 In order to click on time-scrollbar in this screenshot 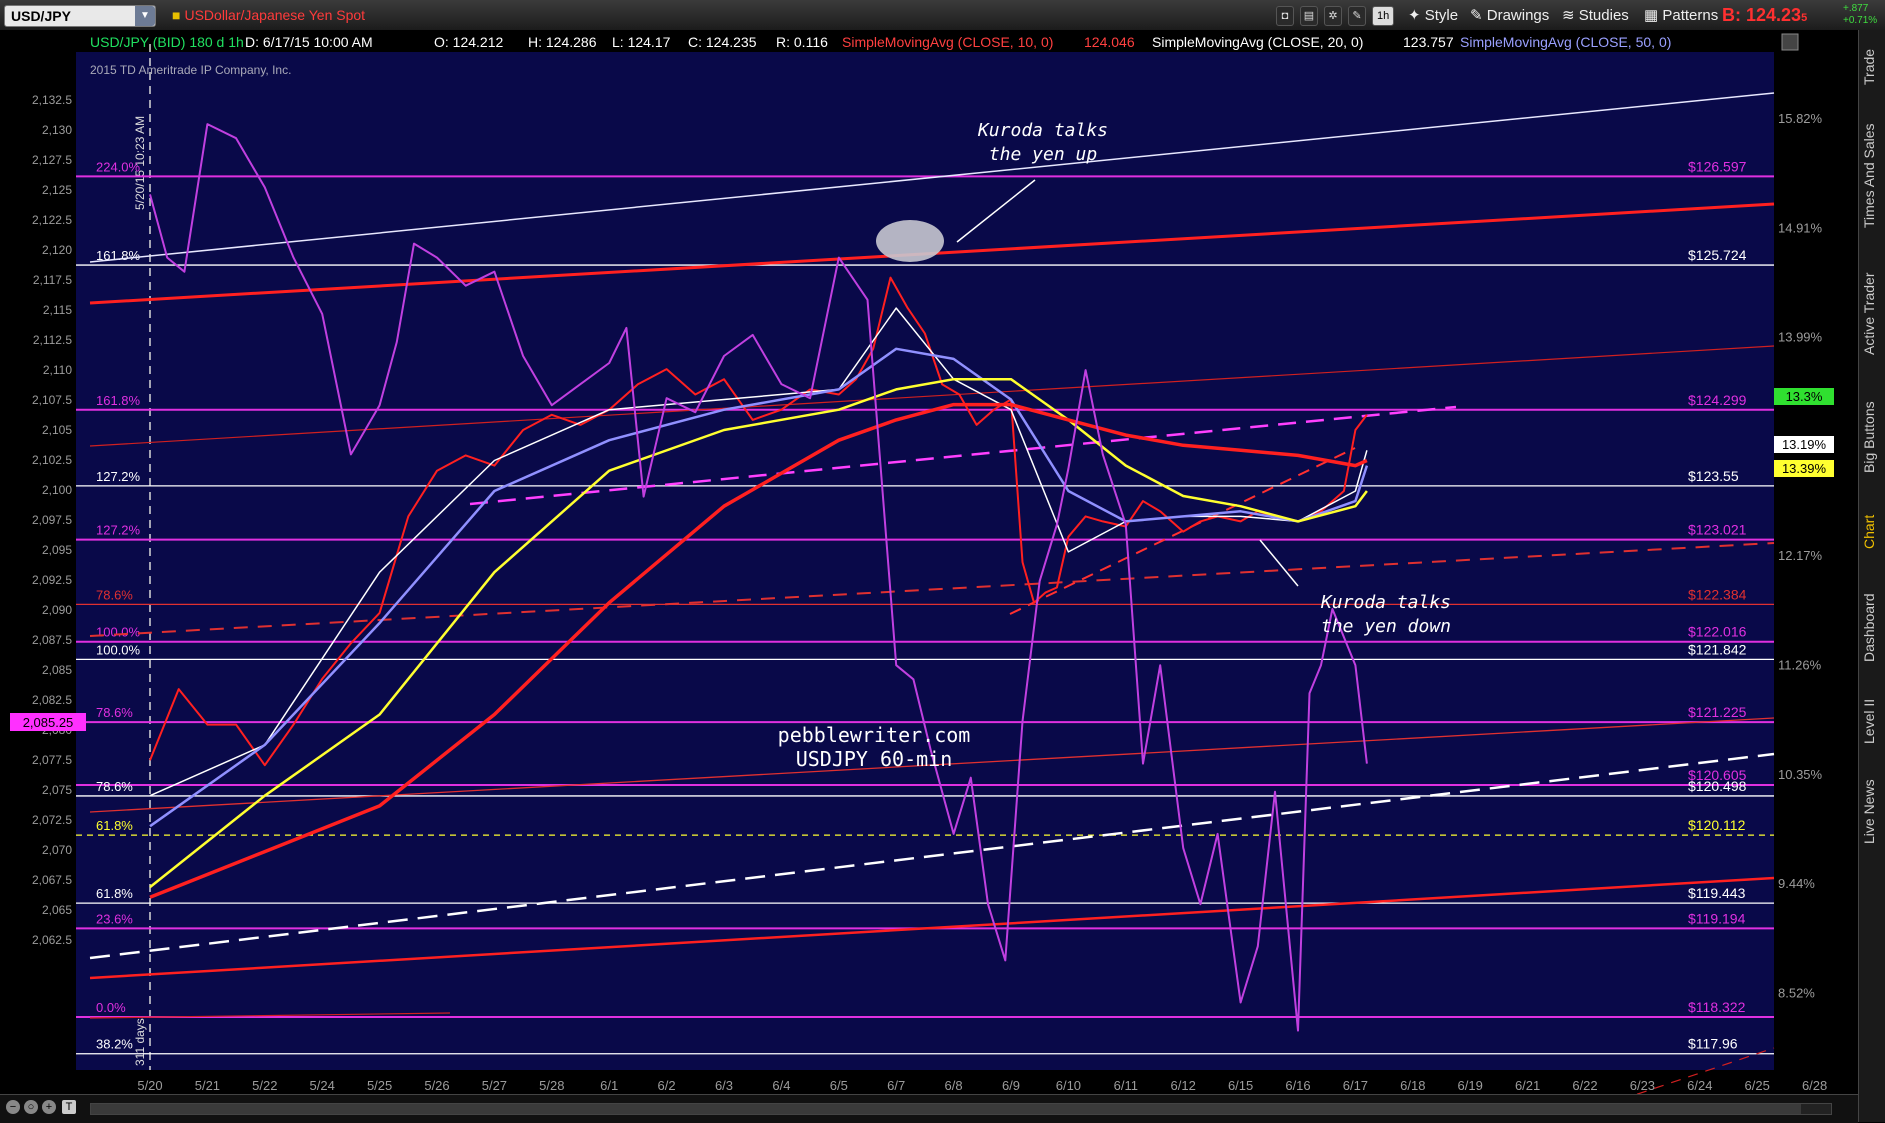, I will do `click(961, 1109)`.